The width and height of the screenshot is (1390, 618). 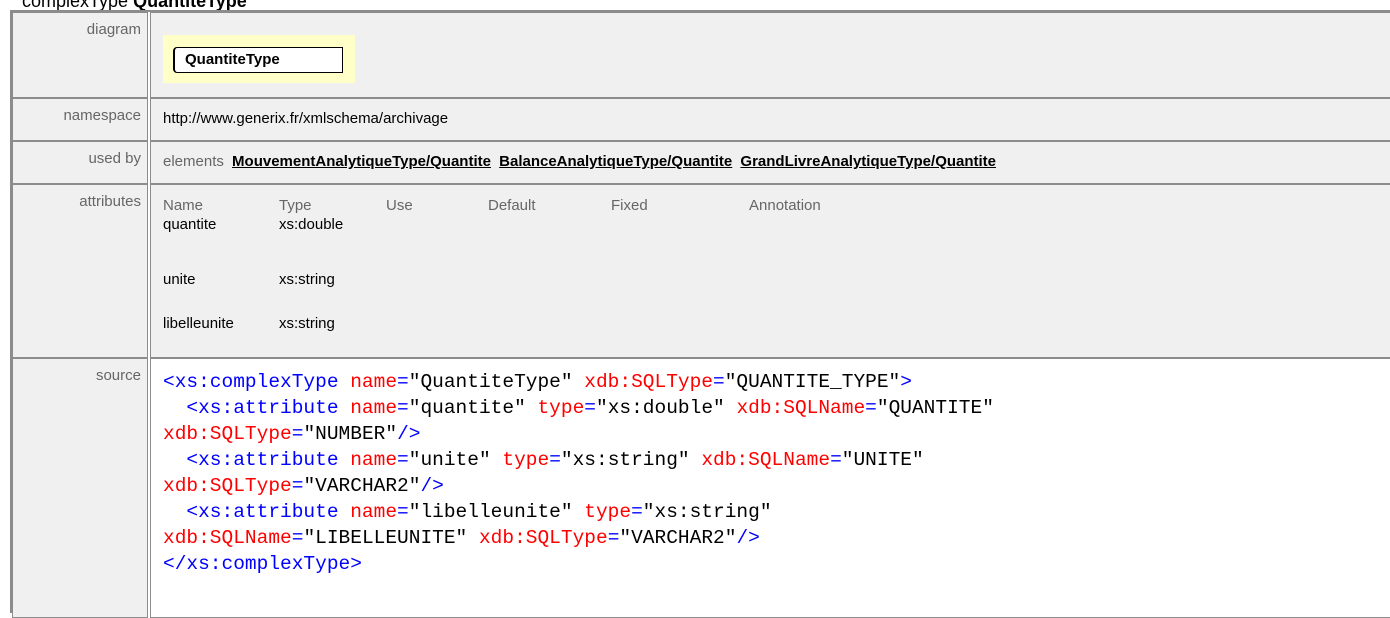 I want to click on attr-row-type: xs:double, so click(x=311, y=224).